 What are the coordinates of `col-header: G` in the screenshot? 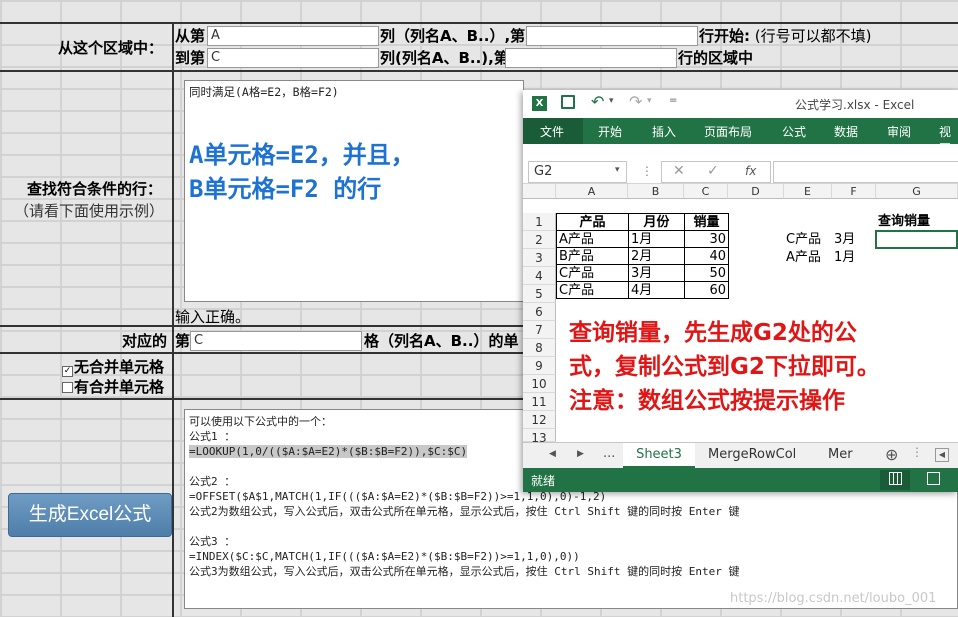 It's located at (917, 191).